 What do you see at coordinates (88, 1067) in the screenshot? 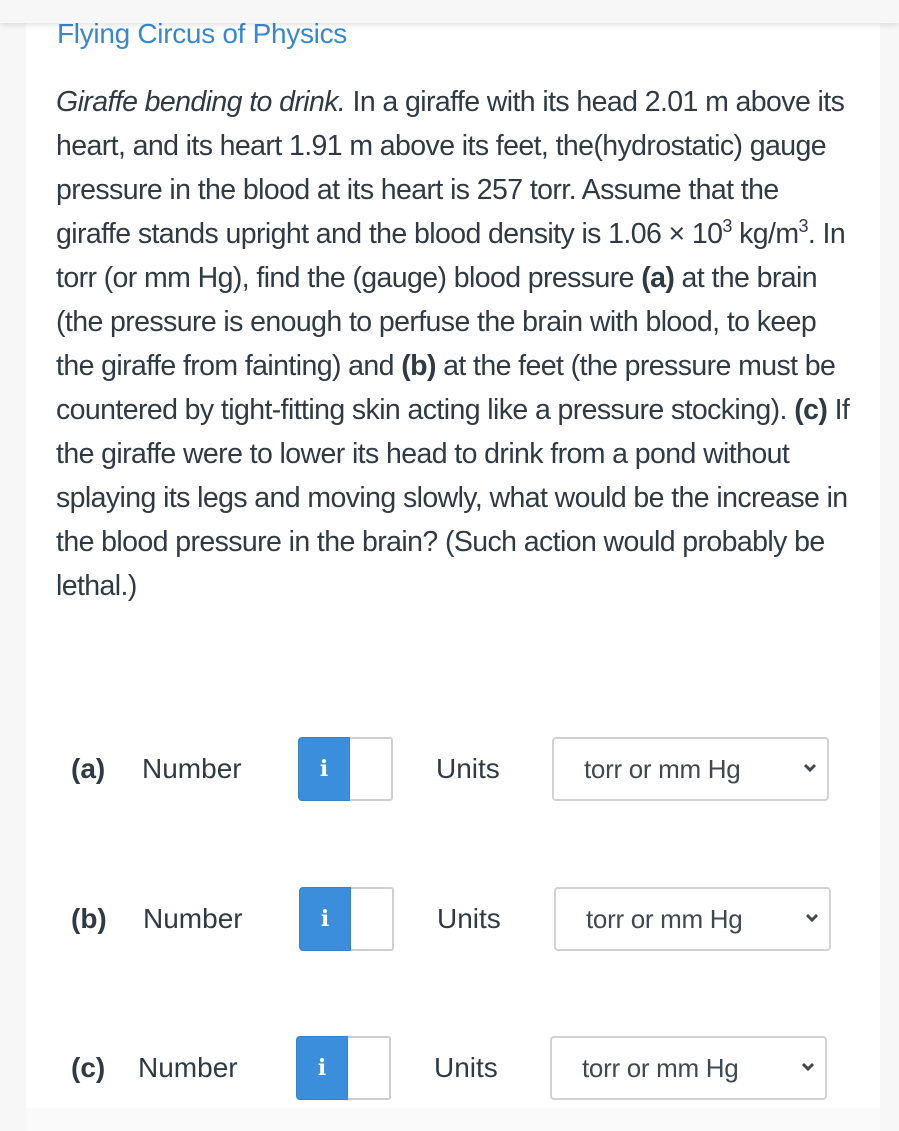
I see `part-label: (c)` at bounding box center [88, 1067].